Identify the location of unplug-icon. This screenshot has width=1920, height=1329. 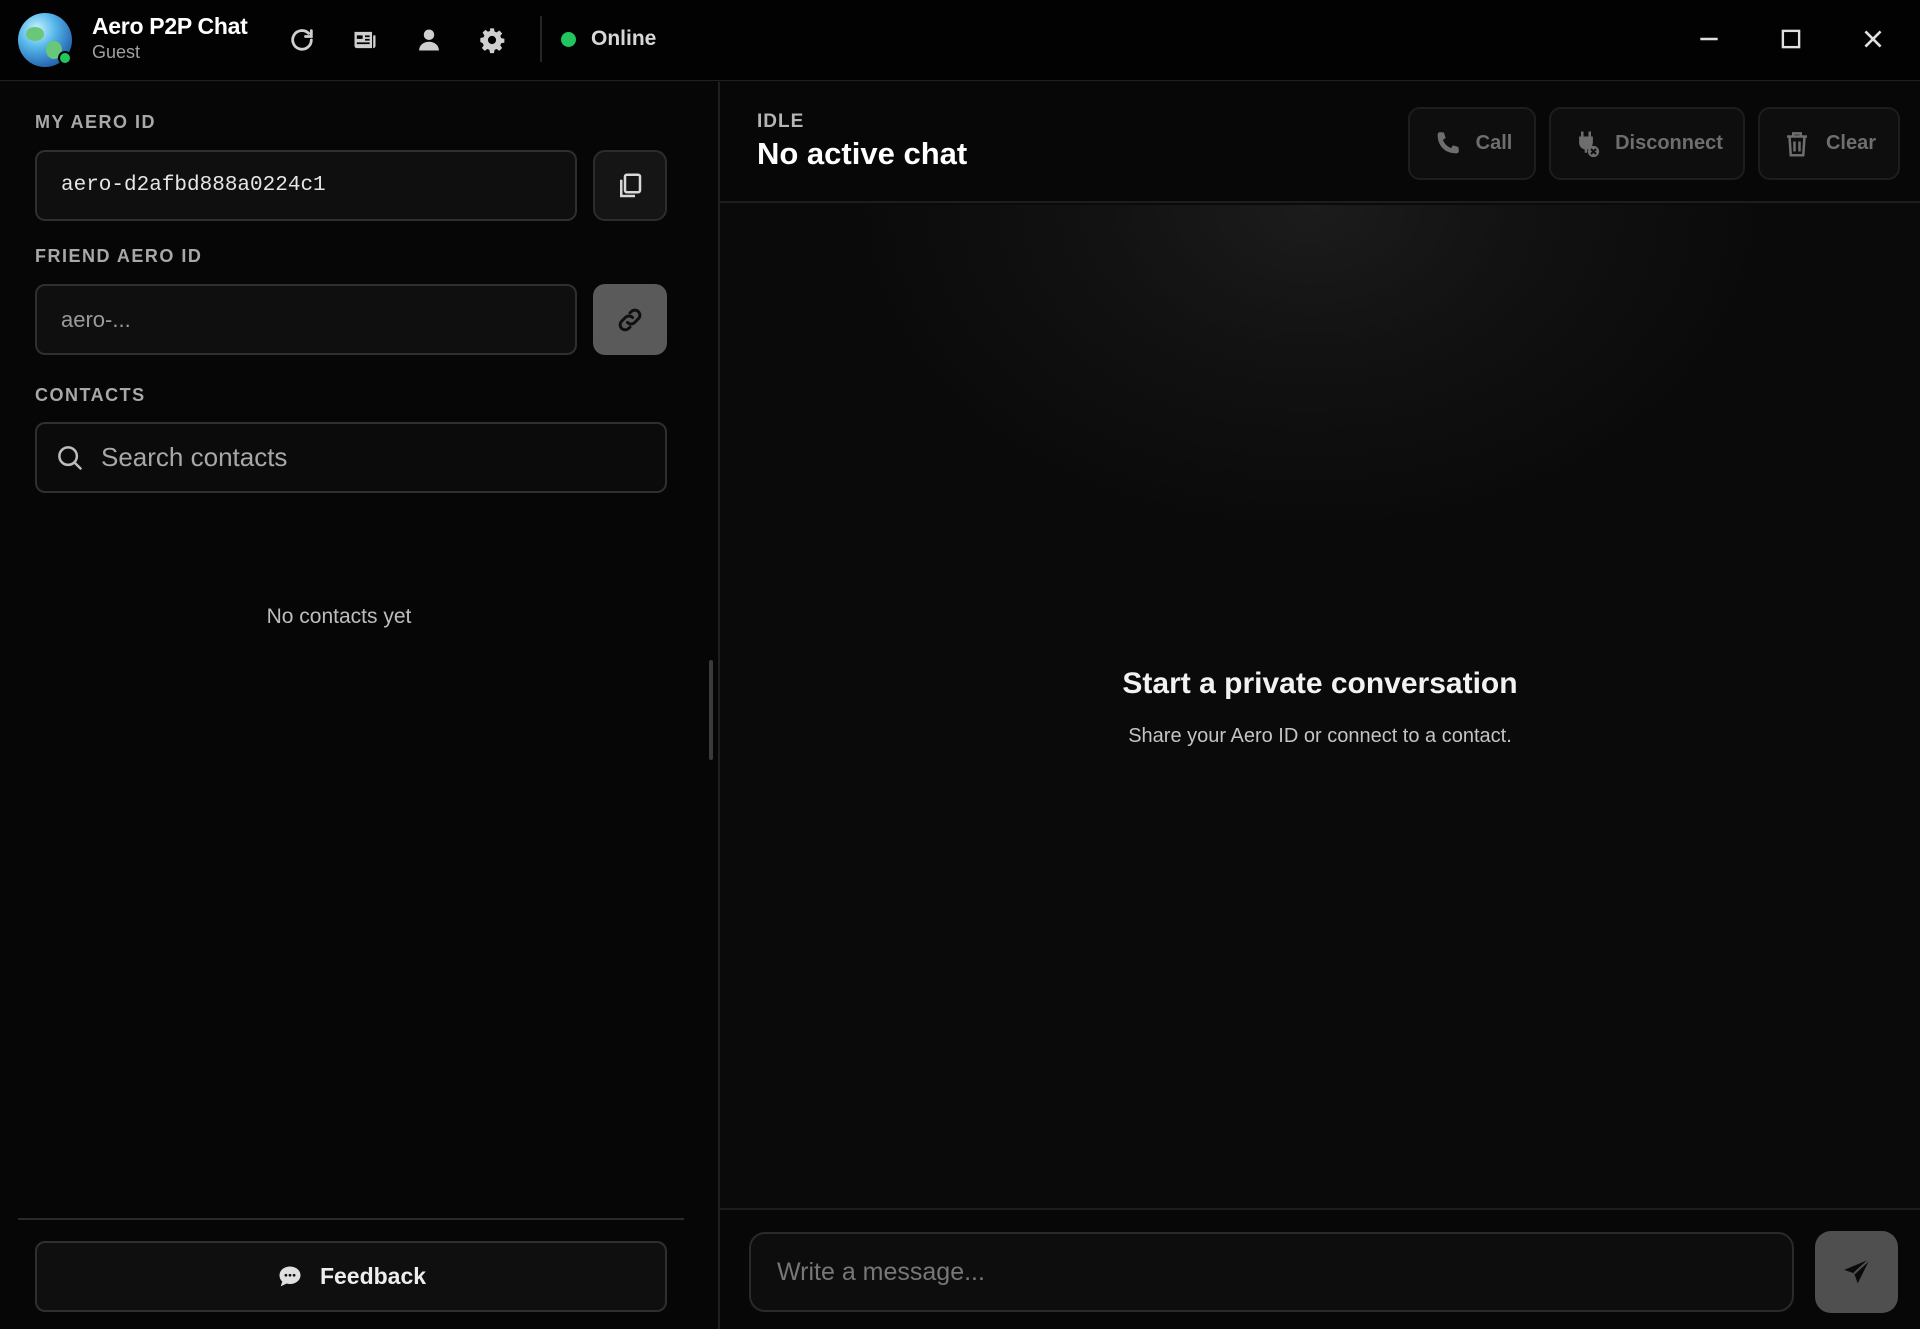
(1589, 144).